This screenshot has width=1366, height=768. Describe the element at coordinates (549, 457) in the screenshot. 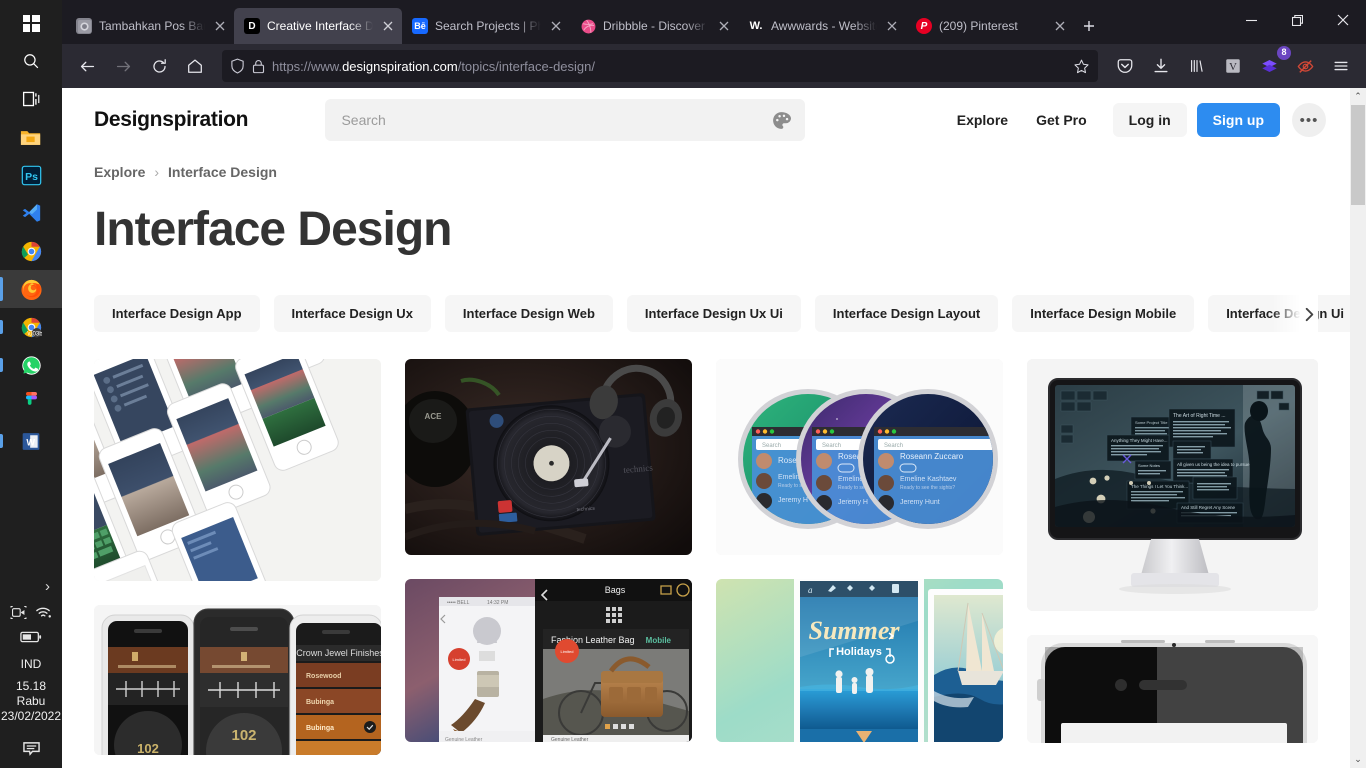

I see `card-turntable-vinyl: ACE technics technics` at that location.